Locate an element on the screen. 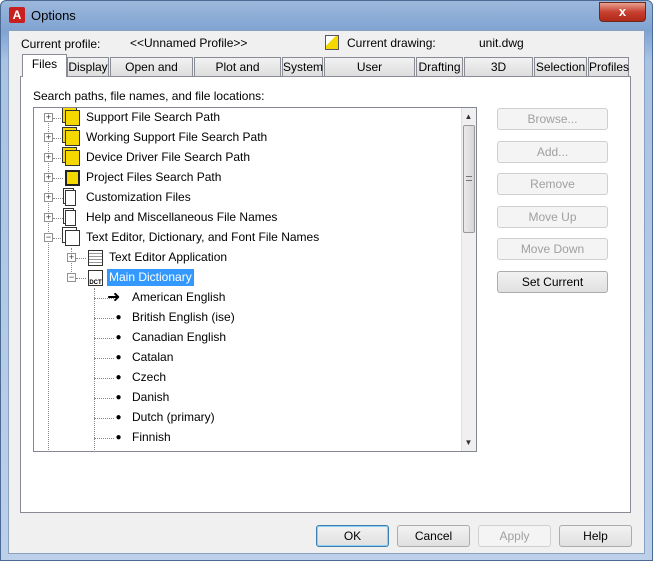 Image resolution: width=653 pixels, height=561 pixels. tree-item: + Help and Miscellaneous File Names is located at coordinates (248, 218).